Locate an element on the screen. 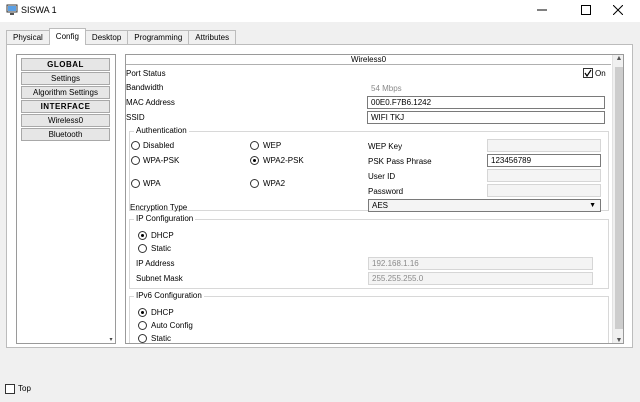 This screenshot has height=402, width=640. nav-group-global: GLOBAL is located at coordinates (65, 64).